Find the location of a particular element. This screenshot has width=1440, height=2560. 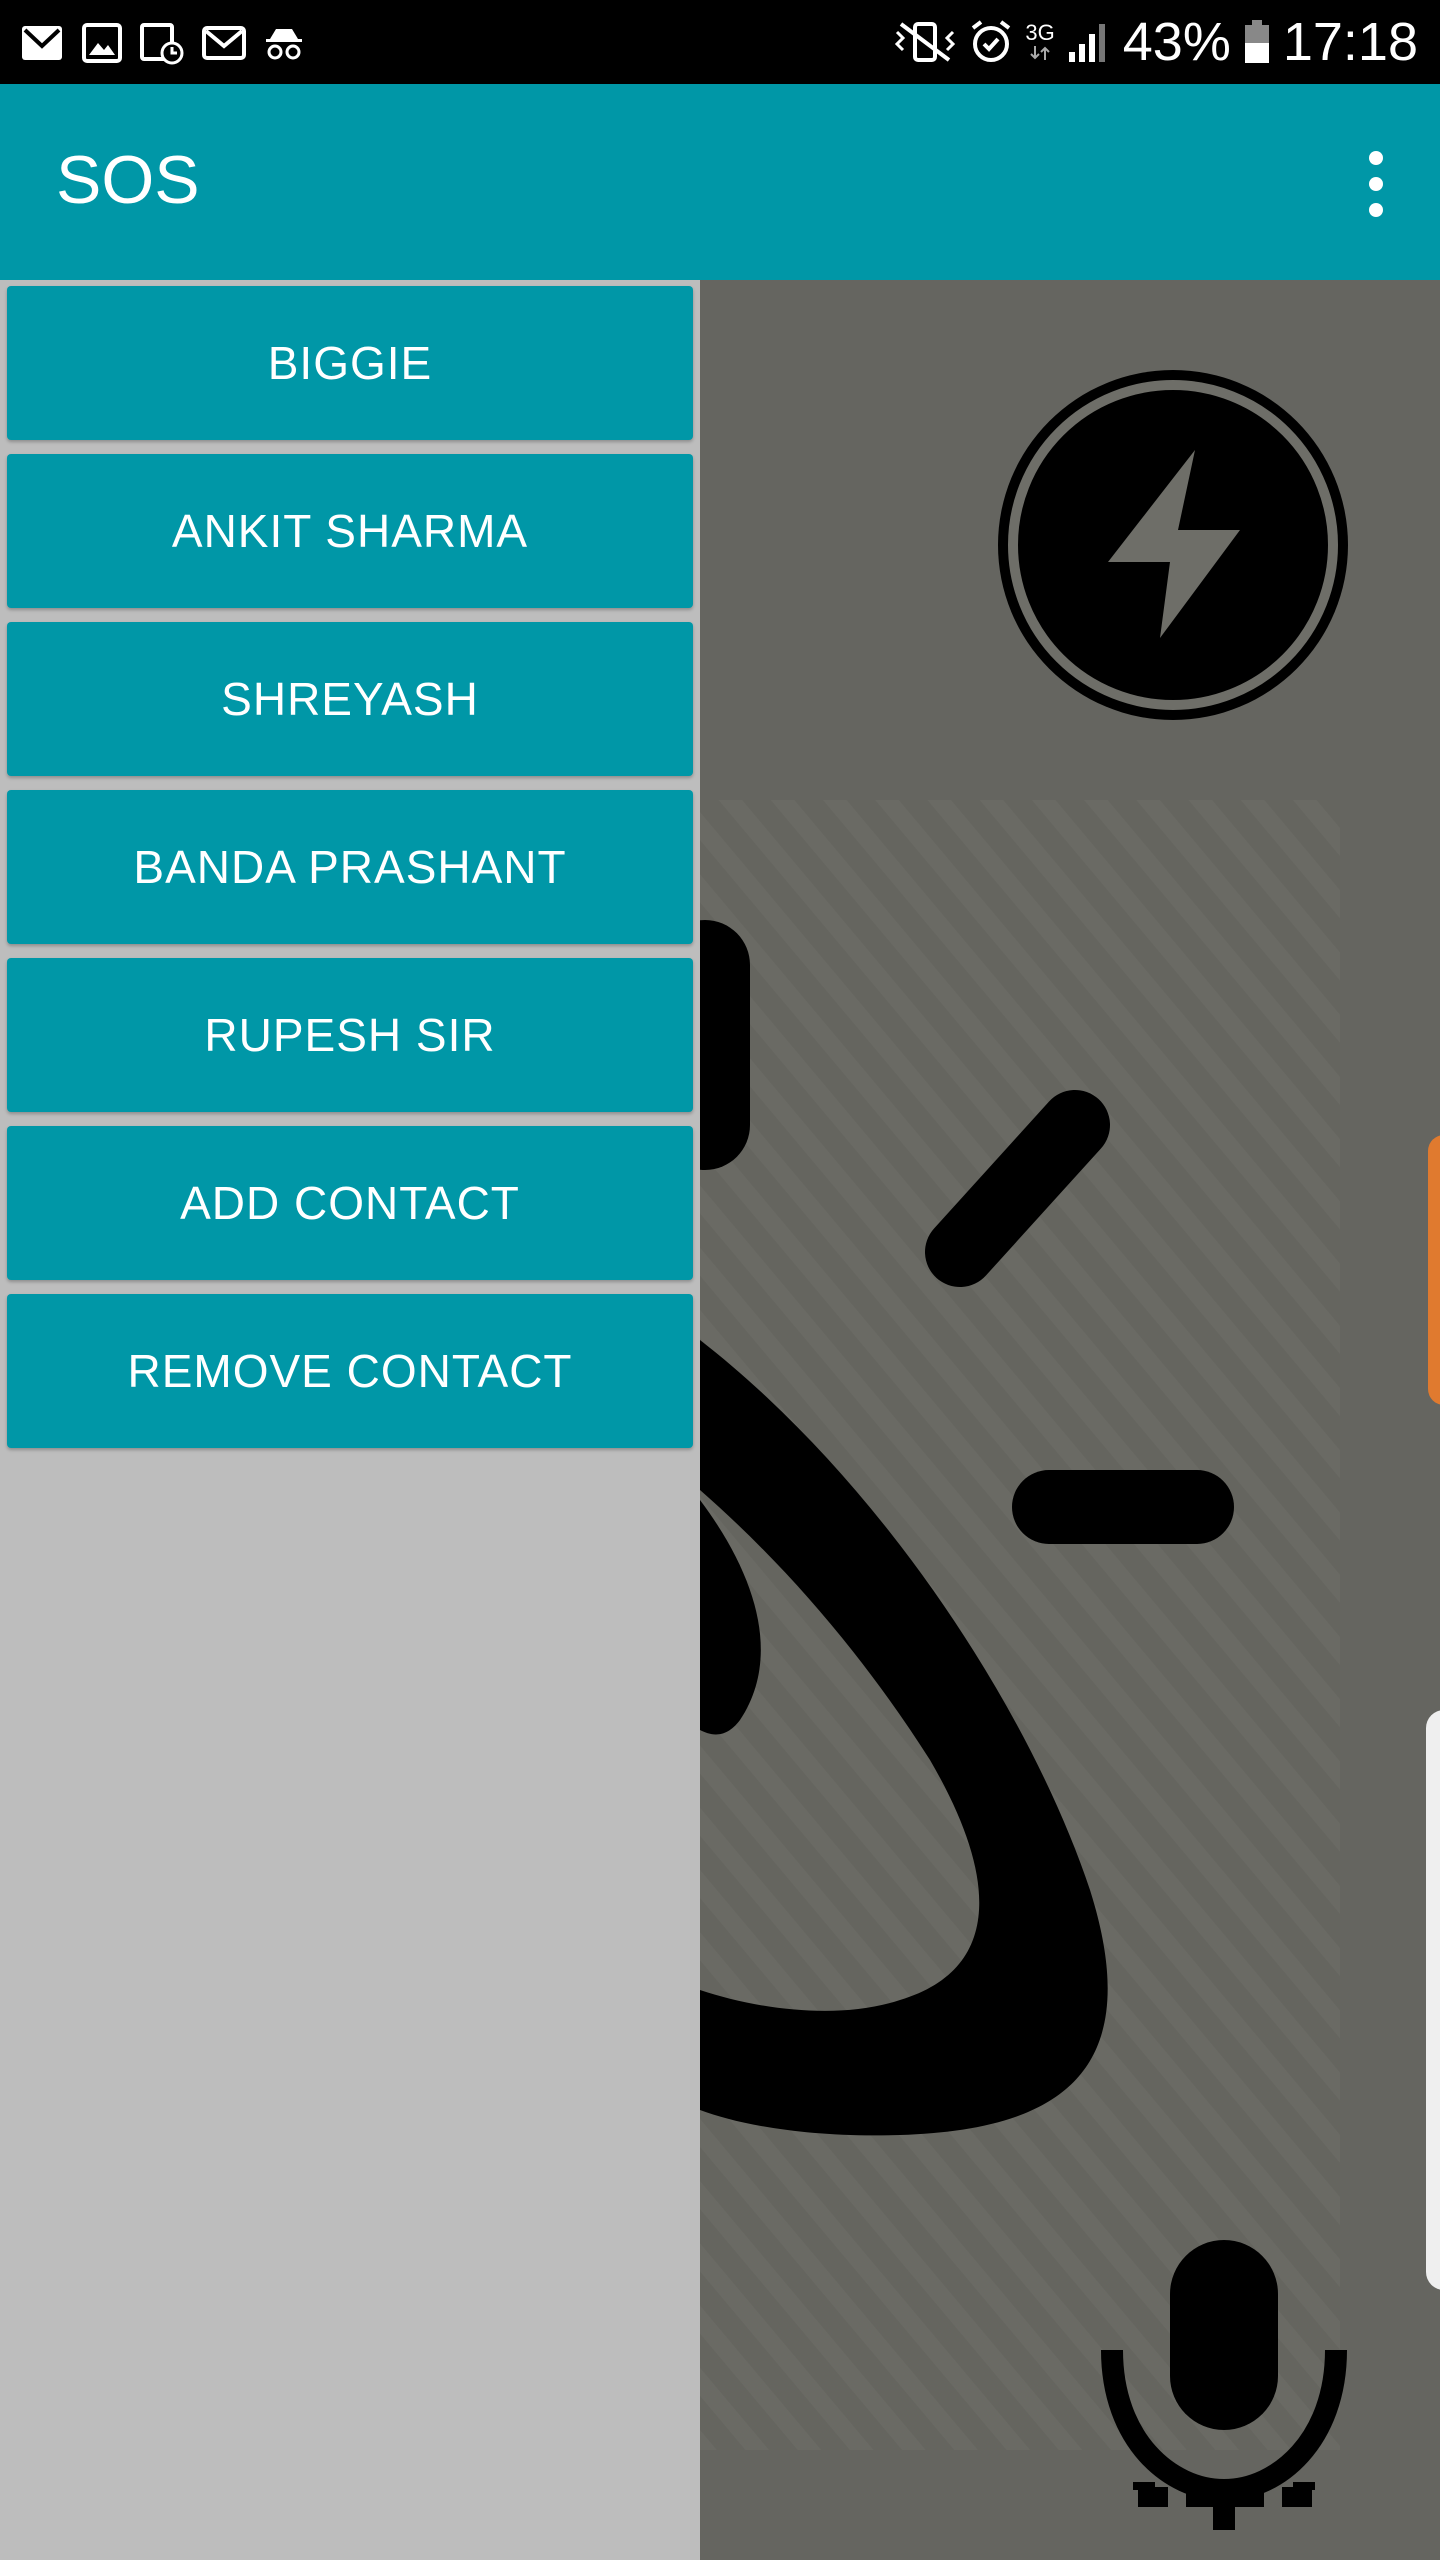

app-title: SOS is located at coordinates (128, 180).